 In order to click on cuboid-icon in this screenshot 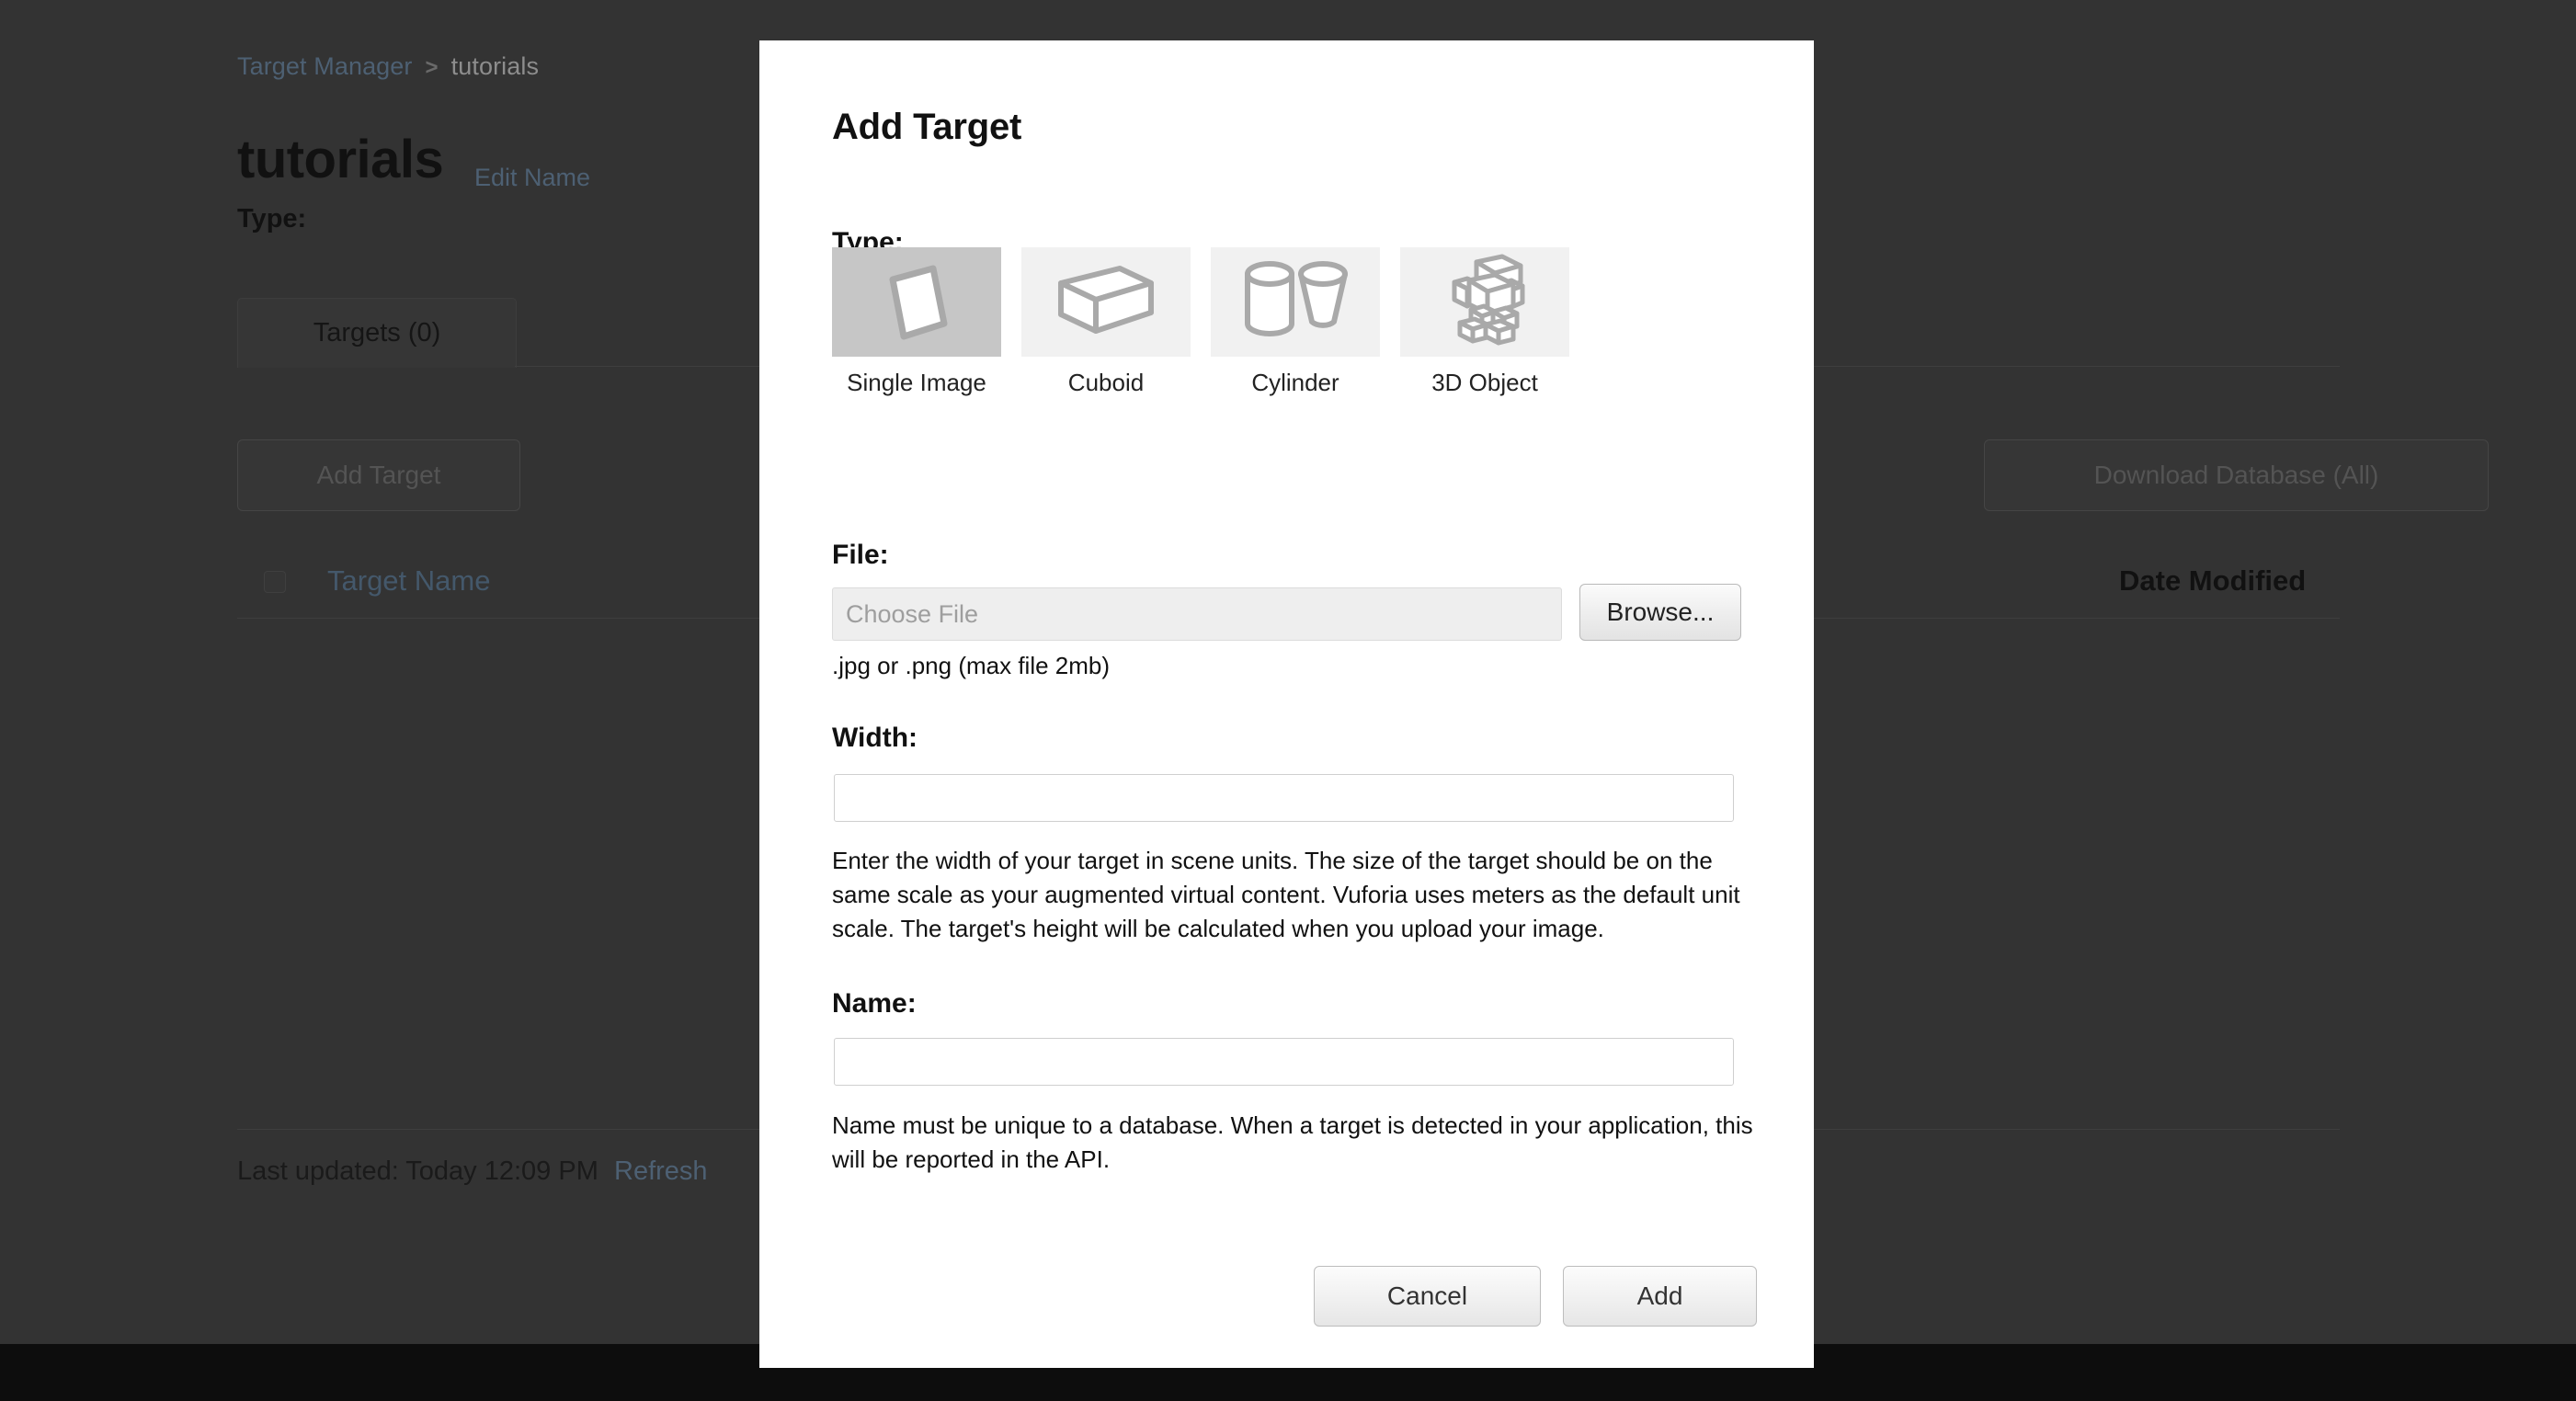, I will do `click(1106, 302)`.